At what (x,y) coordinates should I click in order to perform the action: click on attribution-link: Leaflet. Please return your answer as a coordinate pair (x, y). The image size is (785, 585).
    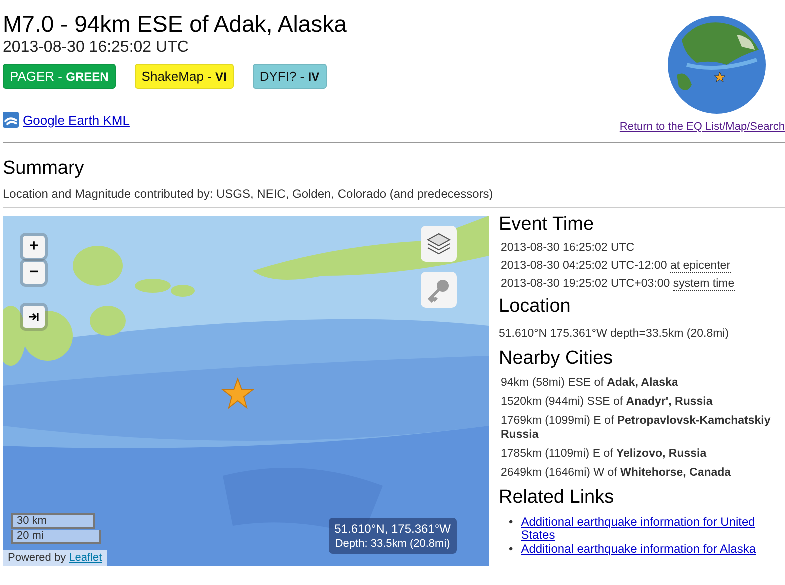
    Looking at the image, I should click on (85, 558).